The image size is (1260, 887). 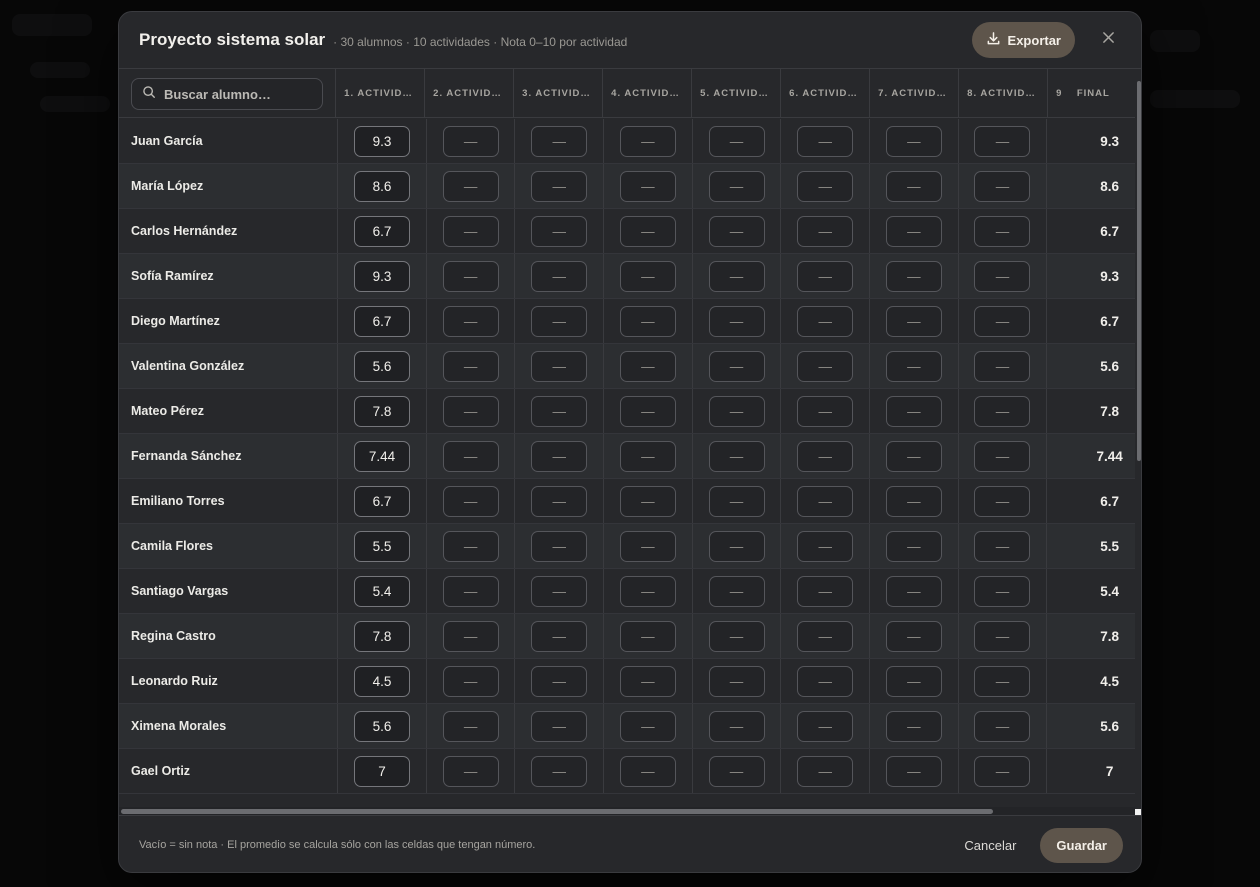 I want to click on grade-input: 5.6, so click(x=381, y=726).